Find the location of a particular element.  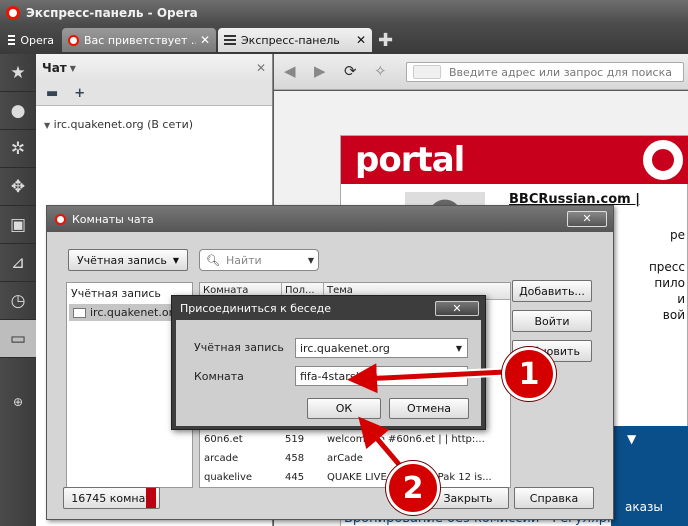

annotation-arrows is located at coordinates (426, 417).